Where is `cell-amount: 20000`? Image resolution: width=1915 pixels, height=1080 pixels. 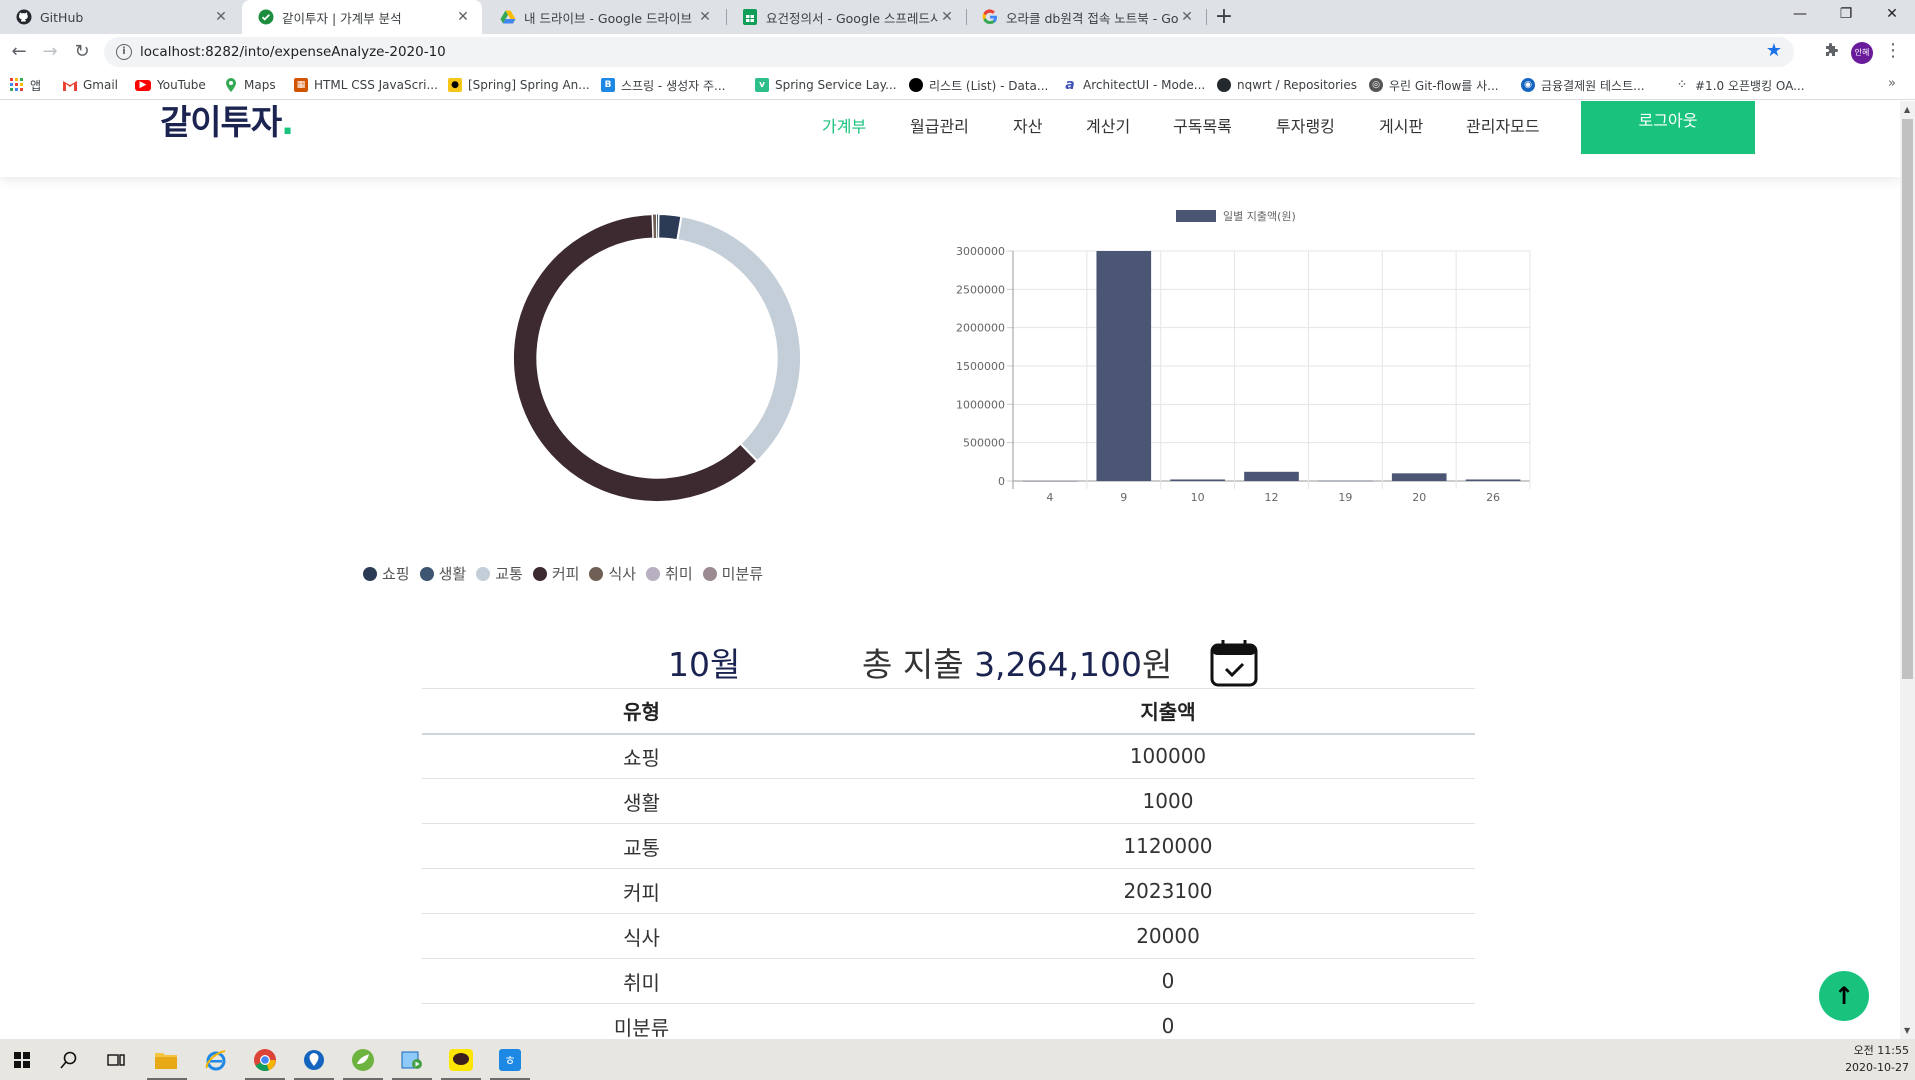
cell-amount: 20000 is located at coordinates (1168, 936).